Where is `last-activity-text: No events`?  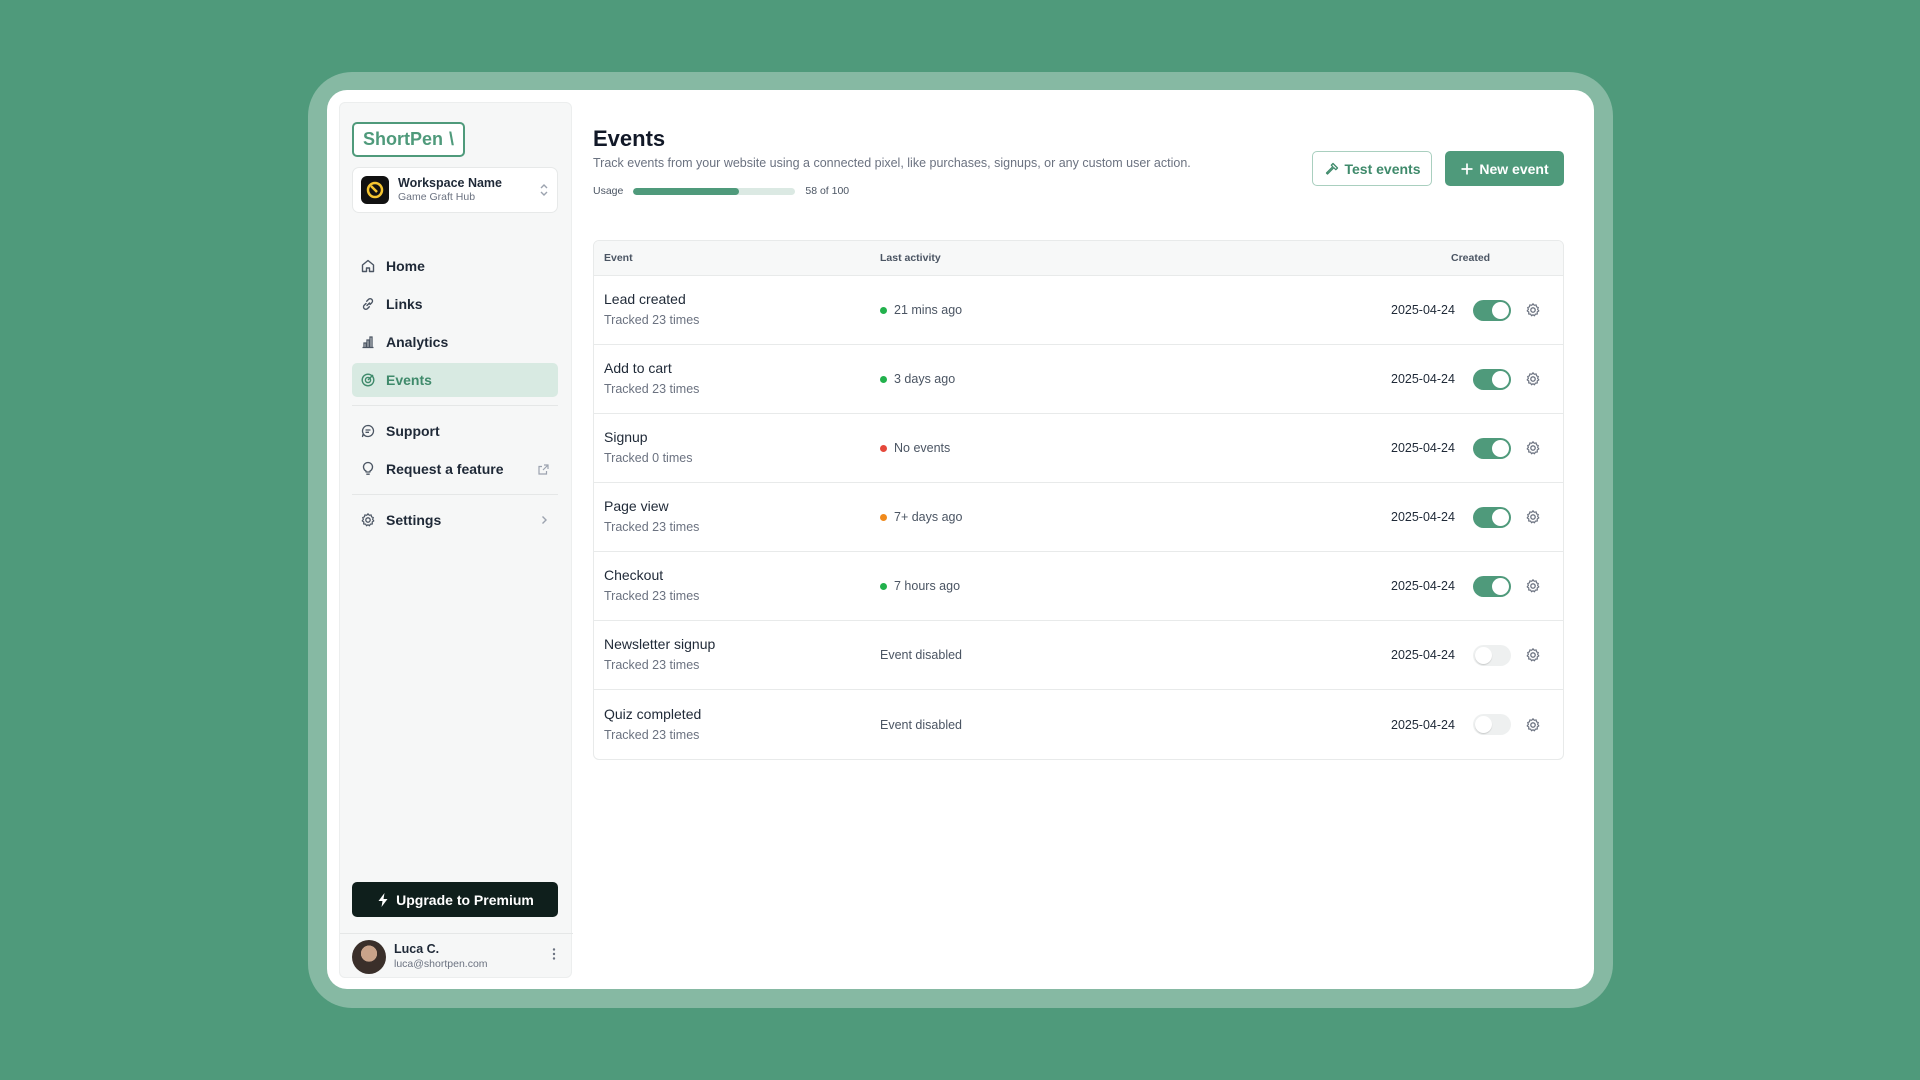
last-activity-text: No events is located at coordinates (922, 448).